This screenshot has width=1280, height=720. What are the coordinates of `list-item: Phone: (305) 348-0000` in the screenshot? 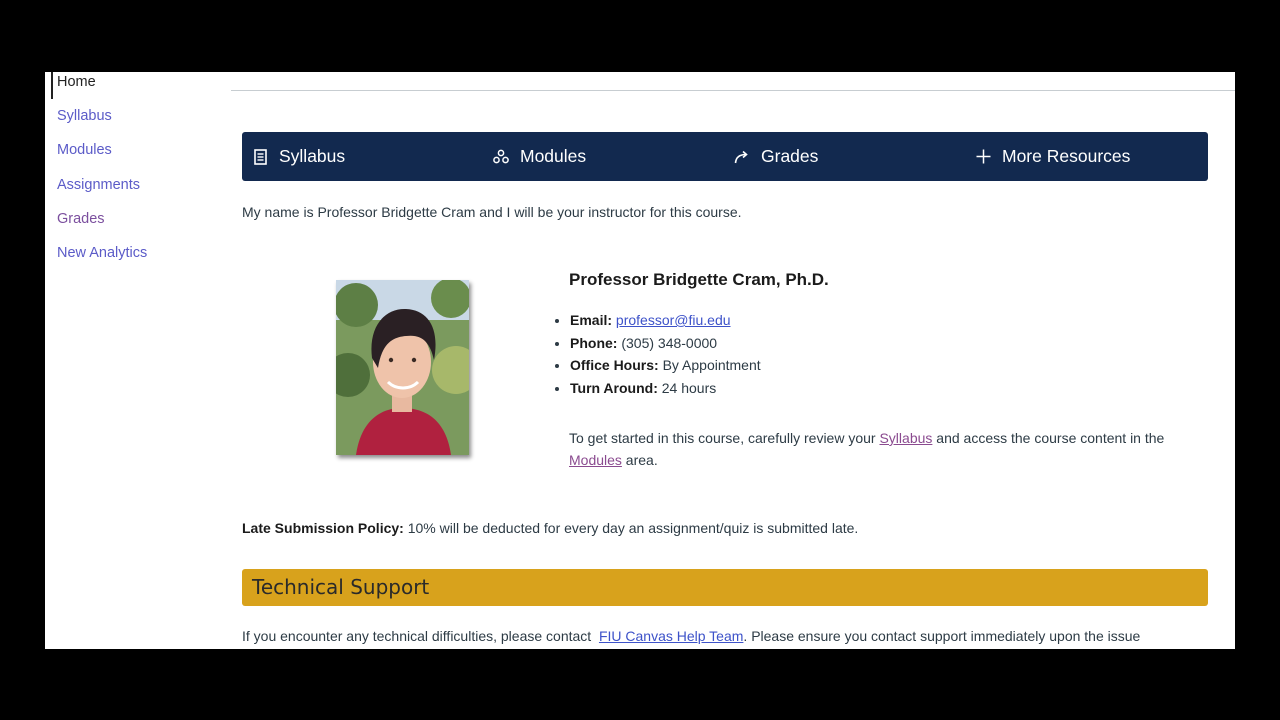 It's located at (665, 343).